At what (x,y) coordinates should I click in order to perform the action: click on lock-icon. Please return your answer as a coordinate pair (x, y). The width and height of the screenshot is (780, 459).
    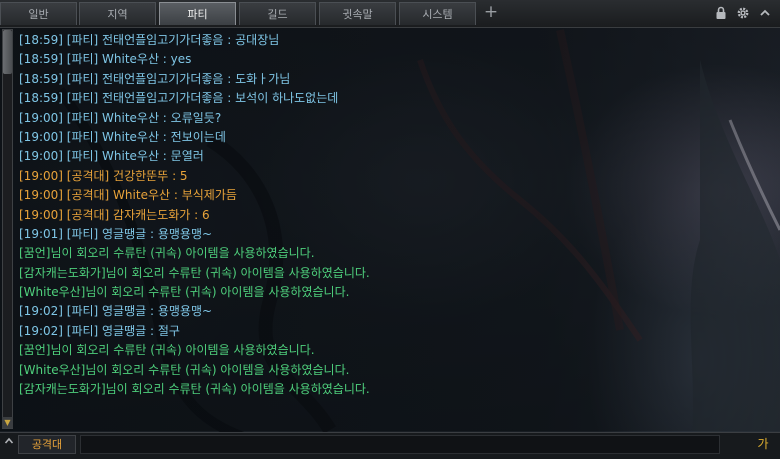
    Looking at the image, I should click on (721, 13).